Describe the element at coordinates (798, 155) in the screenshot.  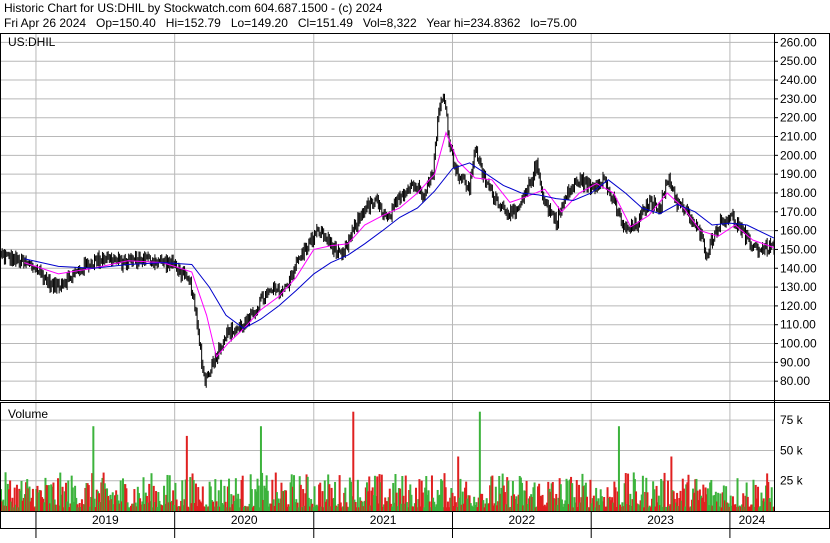
I see `price-tick-label: 200.00` at that location.